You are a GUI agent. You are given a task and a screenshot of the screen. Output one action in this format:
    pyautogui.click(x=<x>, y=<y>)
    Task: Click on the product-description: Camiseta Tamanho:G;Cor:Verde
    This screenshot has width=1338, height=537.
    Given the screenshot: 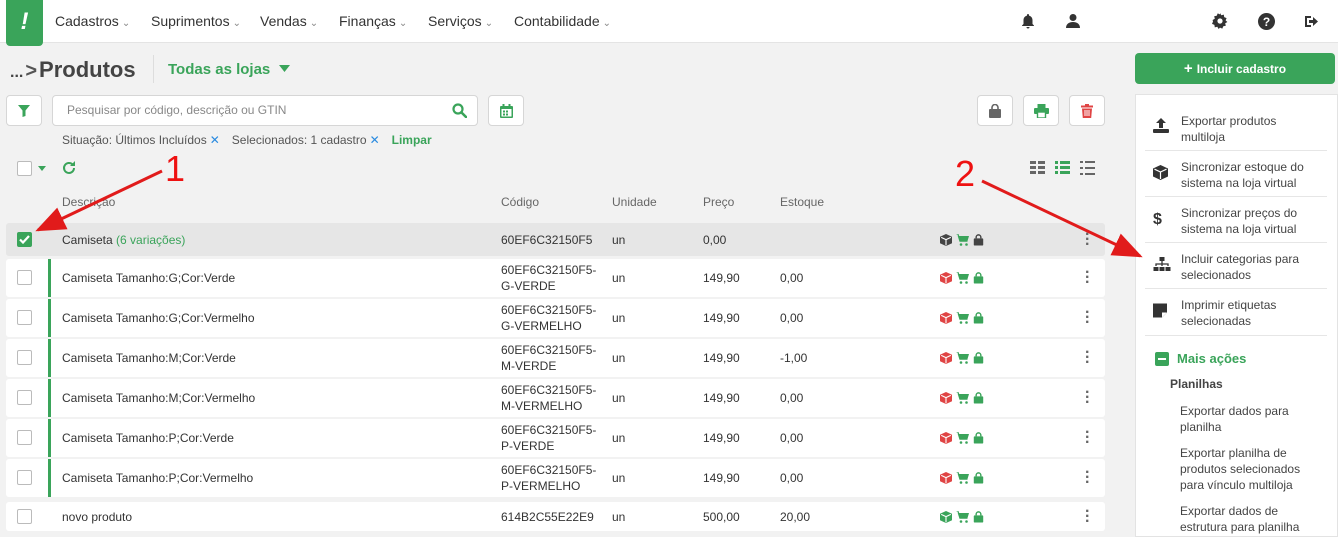 What is the action you would take?
    pyautogui.click(x=148, y=278)
    